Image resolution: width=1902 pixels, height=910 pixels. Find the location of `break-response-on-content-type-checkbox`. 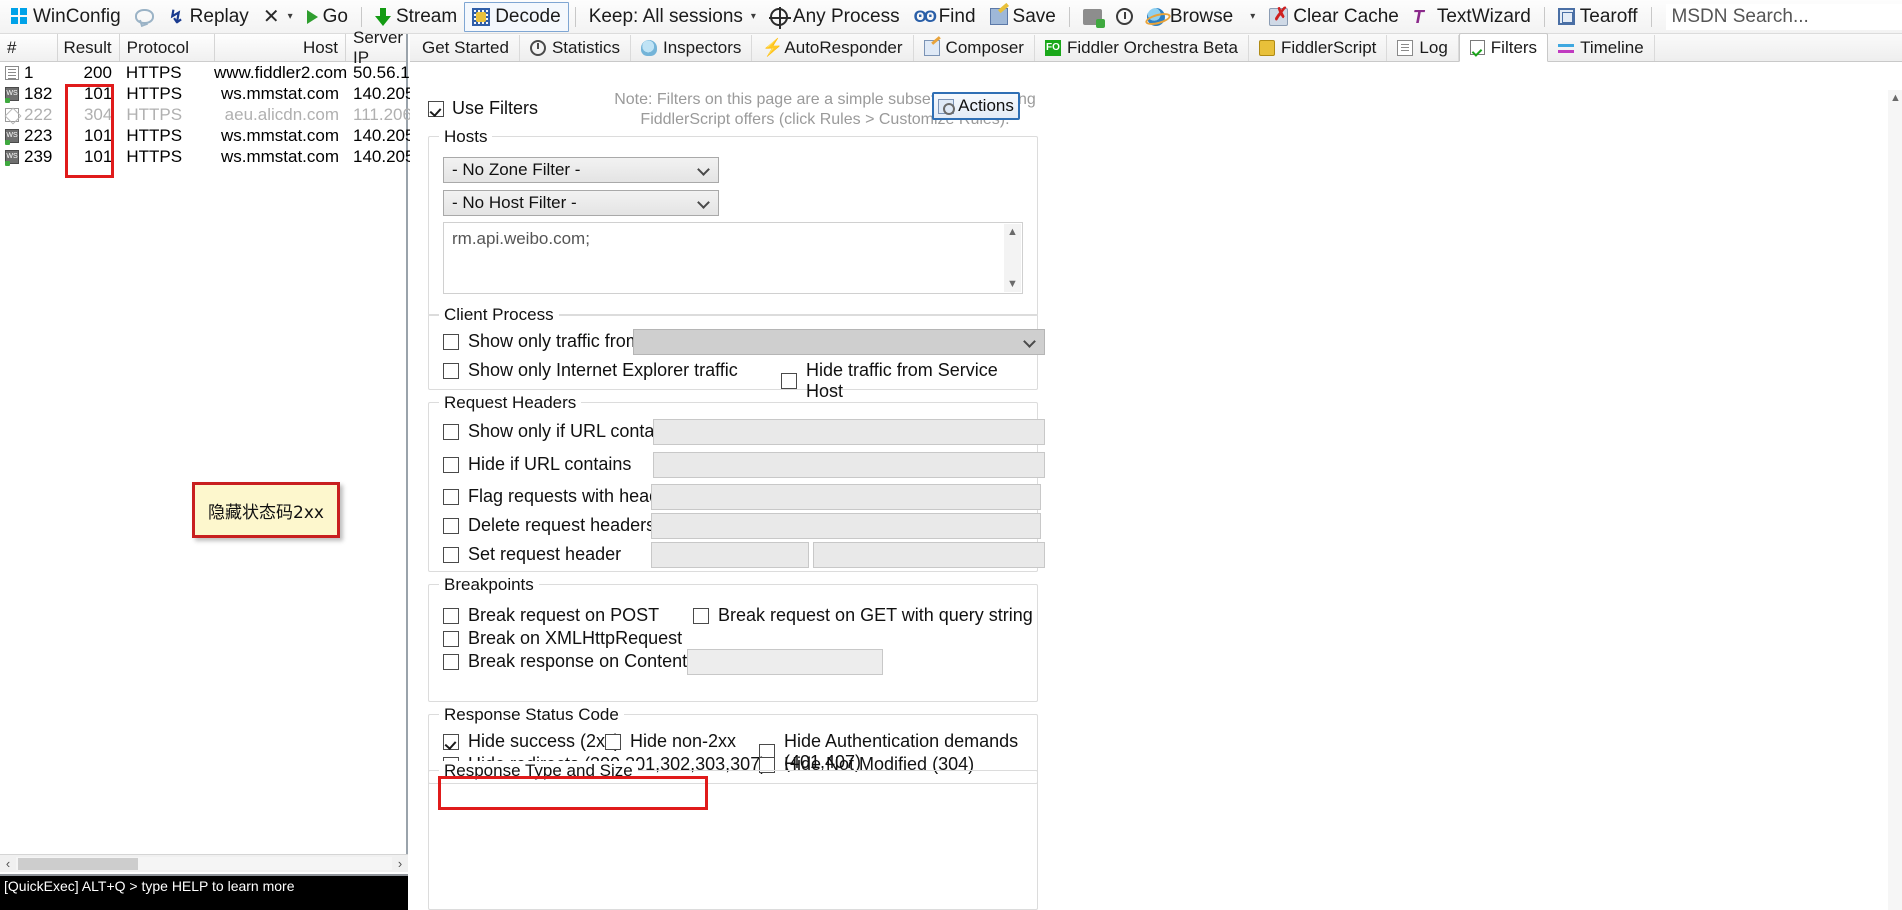

break-response-on-content-type-checkbox is located at coordinates (451, 661).